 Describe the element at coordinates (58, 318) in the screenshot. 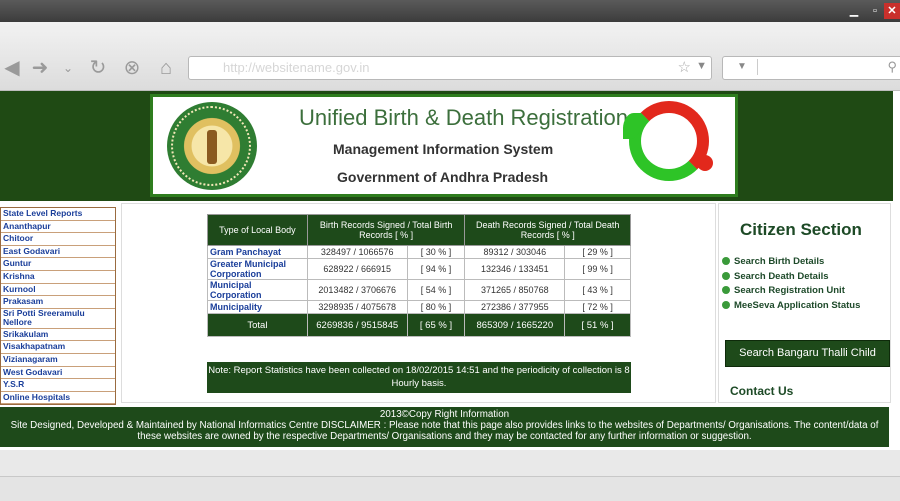

I see `sidebar-item-nellore: Sri Potti Sreeramulu Nellore` at that location.